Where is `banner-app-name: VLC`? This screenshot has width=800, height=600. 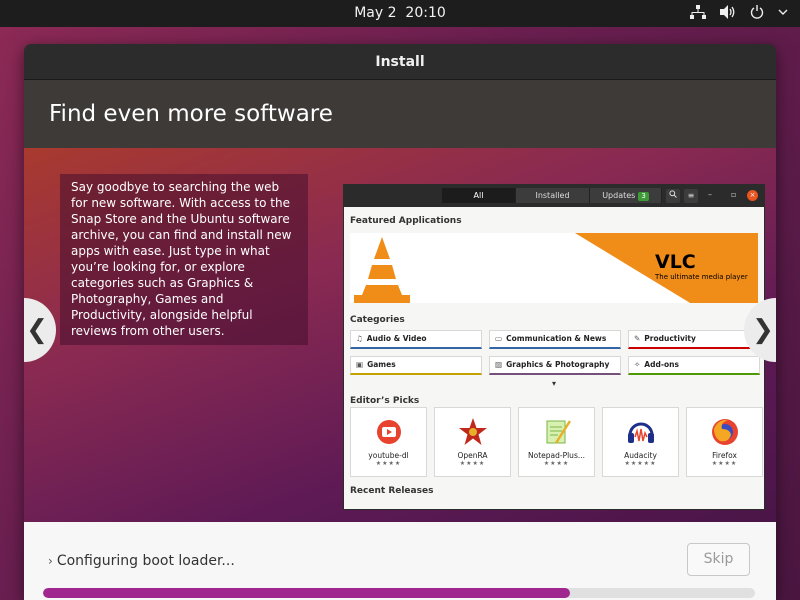
banner-app-name: VLC is located at coordinates (675, 262).